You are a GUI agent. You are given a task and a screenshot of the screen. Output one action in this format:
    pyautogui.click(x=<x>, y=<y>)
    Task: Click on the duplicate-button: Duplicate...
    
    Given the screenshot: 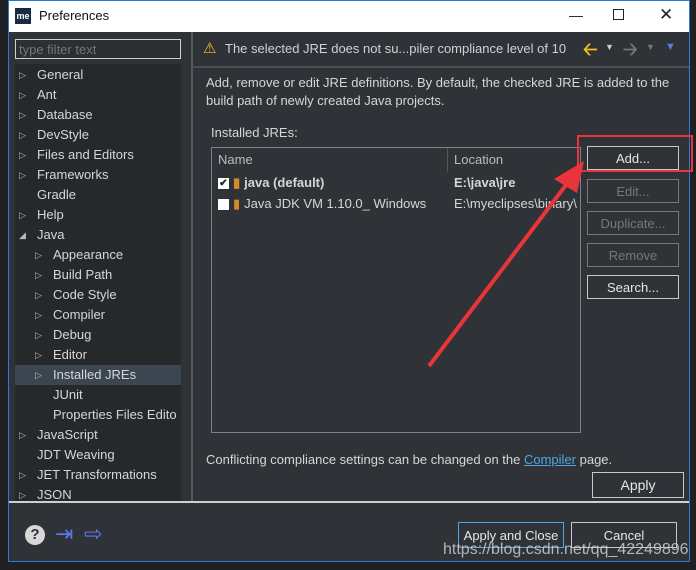 What is the action you would take?
    pyautogui.click(x=633, y=223)
    